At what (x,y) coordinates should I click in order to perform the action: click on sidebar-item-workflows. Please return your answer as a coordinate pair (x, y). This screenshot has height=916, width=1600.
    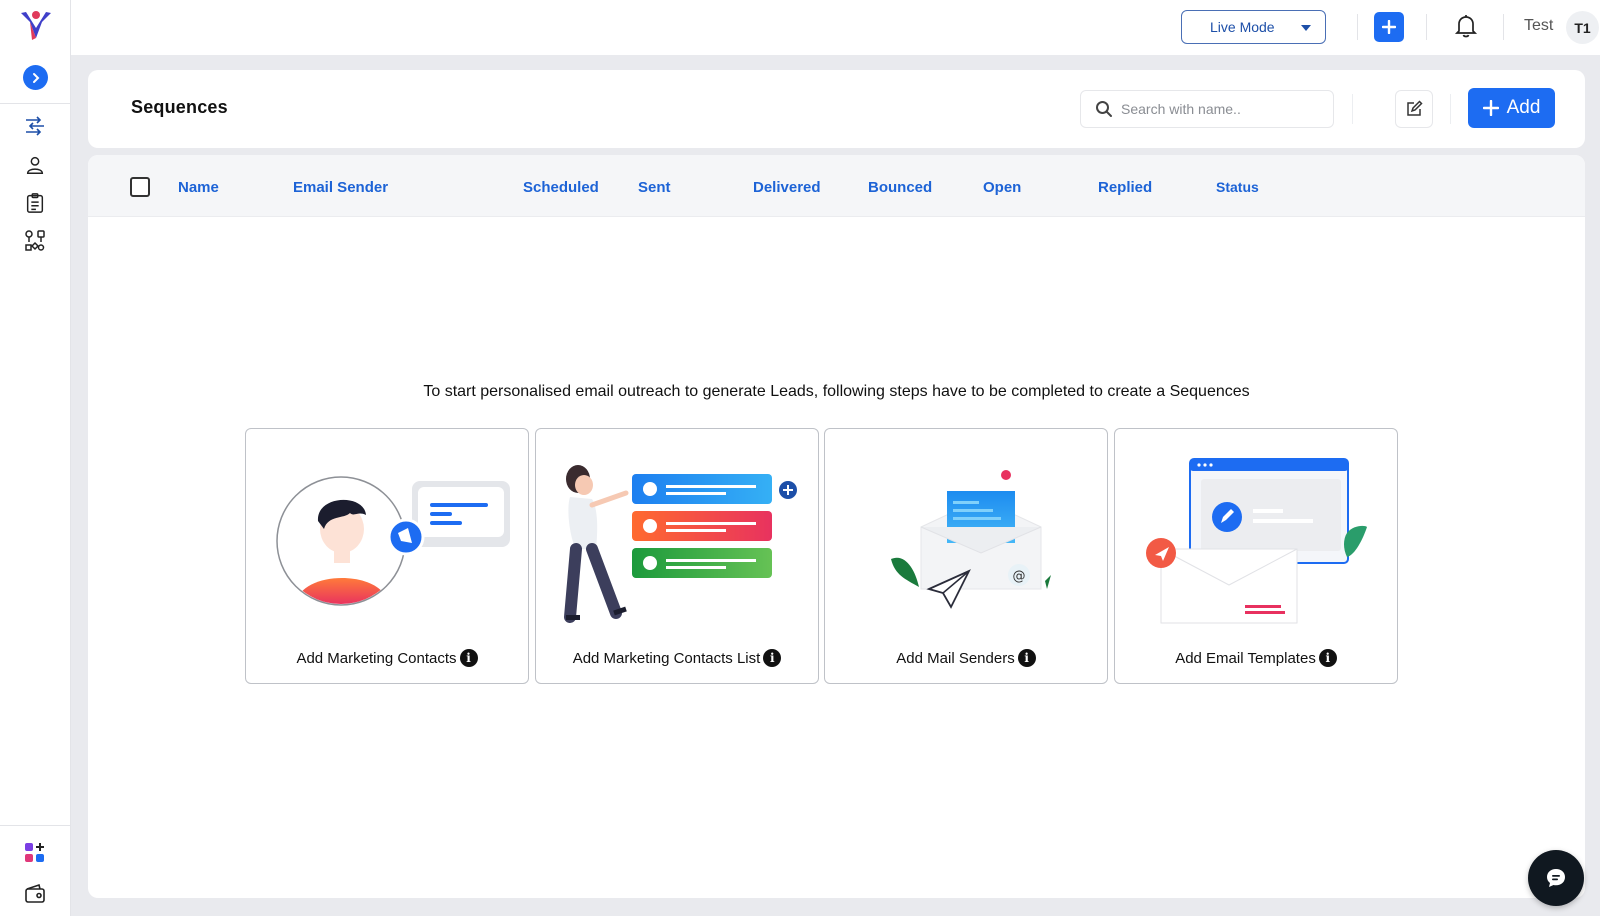
    Looking at the image, I should click on (35, 241).